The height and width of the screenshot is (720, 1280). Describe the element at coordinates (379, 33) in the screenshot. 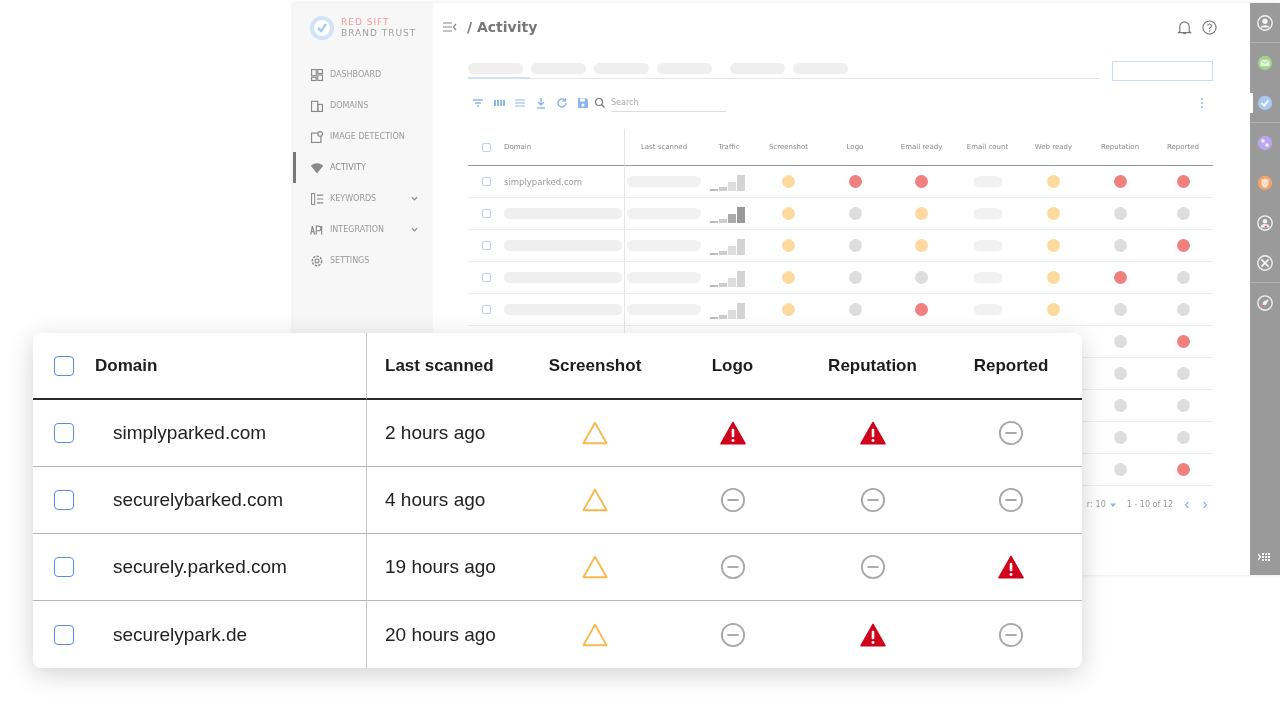

I see `brand-subtitle: BRAND TRUST` at that location.